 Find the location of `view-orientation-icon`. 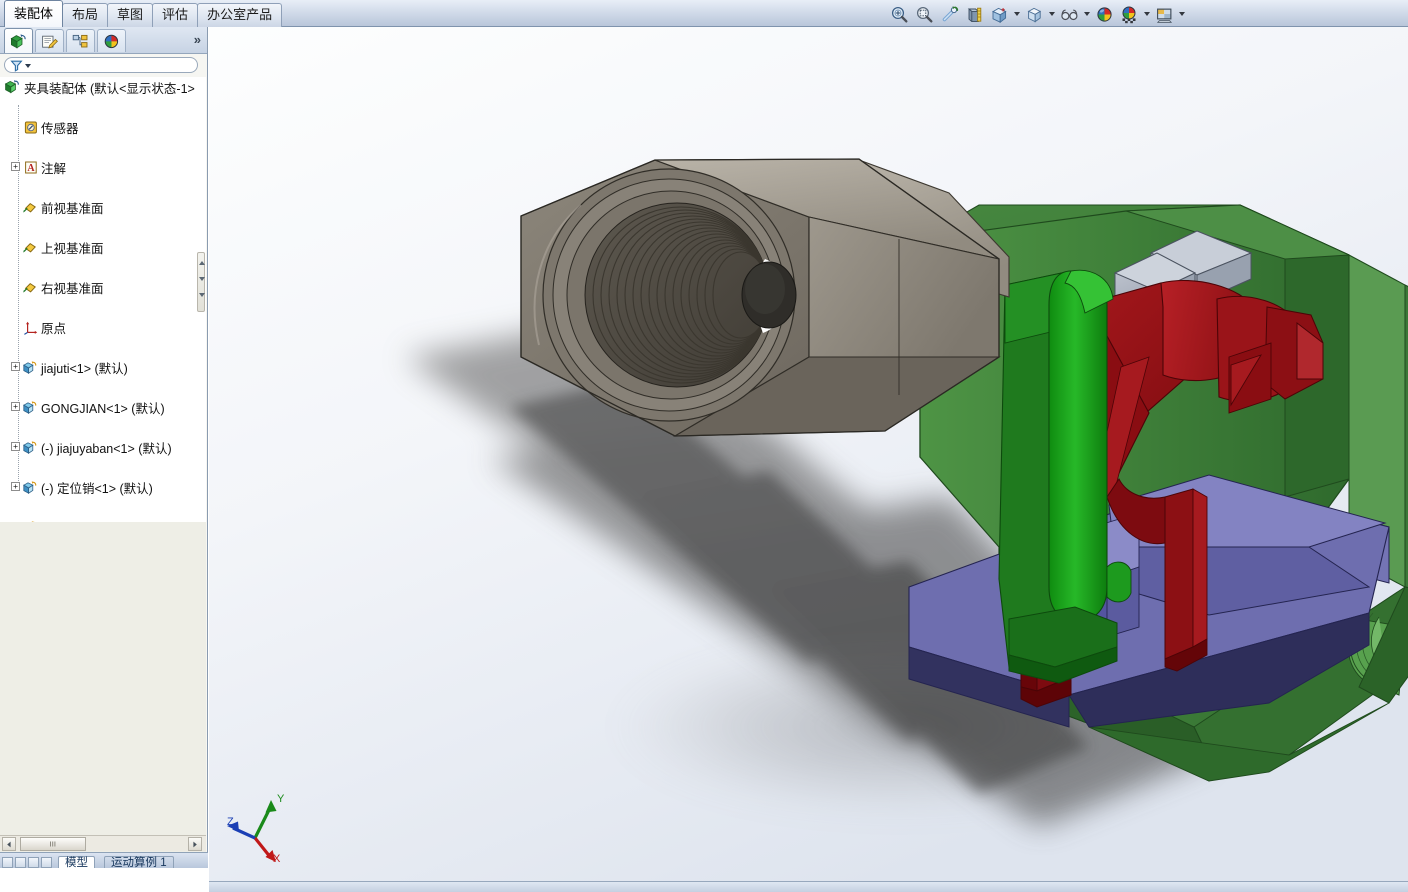

view-orientation-icon is located at coordinates (999, 14).